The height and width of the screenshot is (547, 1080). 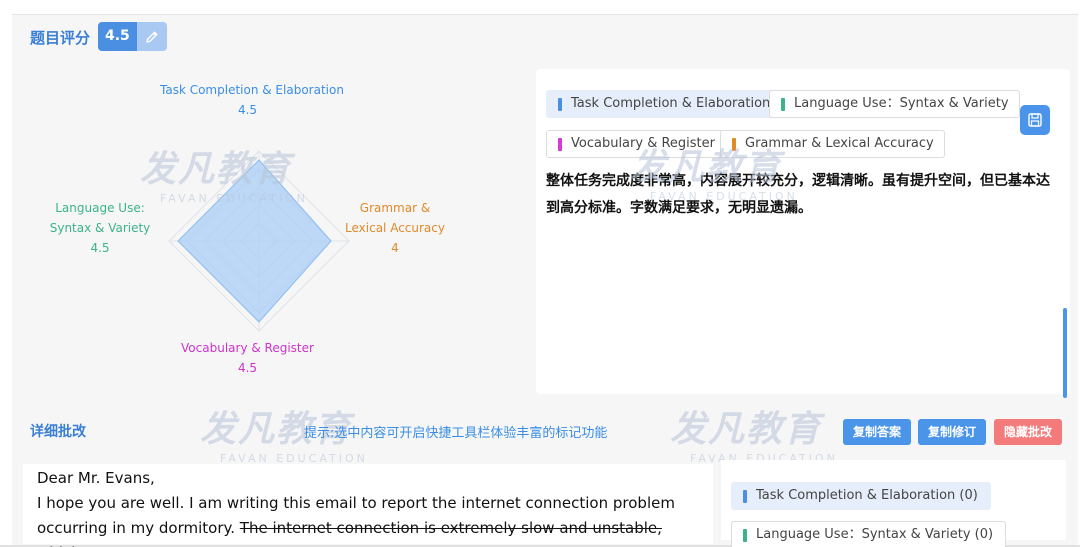 I want to click on axis-lang-score: 4.5, so click(x=100, y=248).